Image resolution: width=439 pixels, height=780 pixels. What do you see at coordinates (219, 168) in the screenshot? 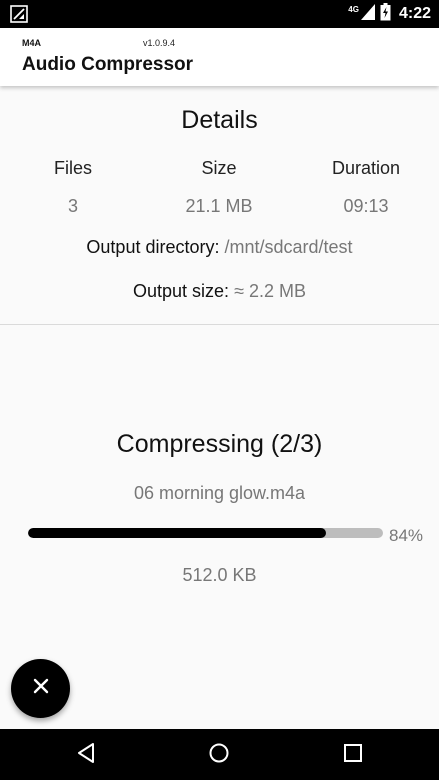
I see `size-header: Size` at bounding box center [219, 168].